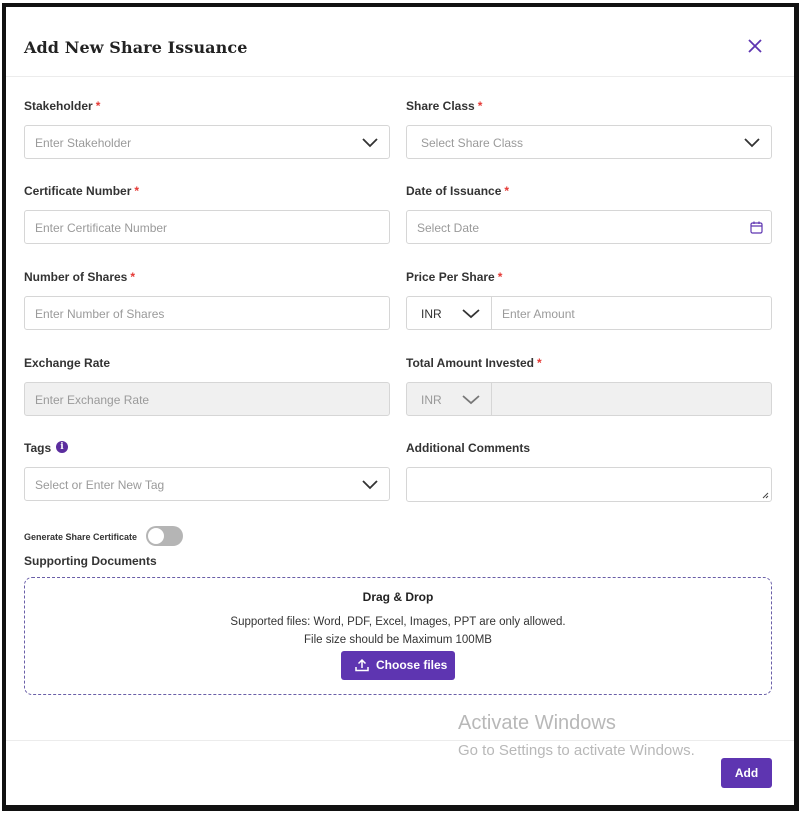  I want to click on generate-certificate-toggle, so click(164, 536).